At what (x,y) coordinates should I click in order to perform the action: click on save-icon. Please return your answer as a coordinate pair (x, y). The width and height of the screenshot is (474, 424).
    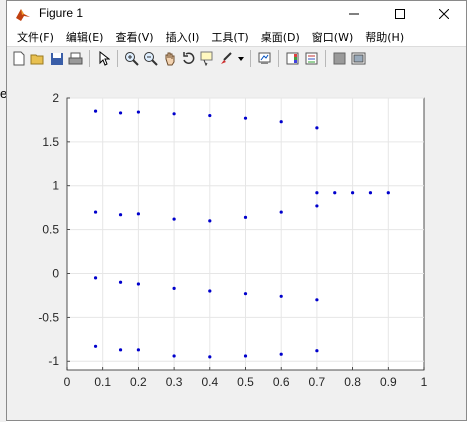
    Looking at the image, I should click on (56, 58).